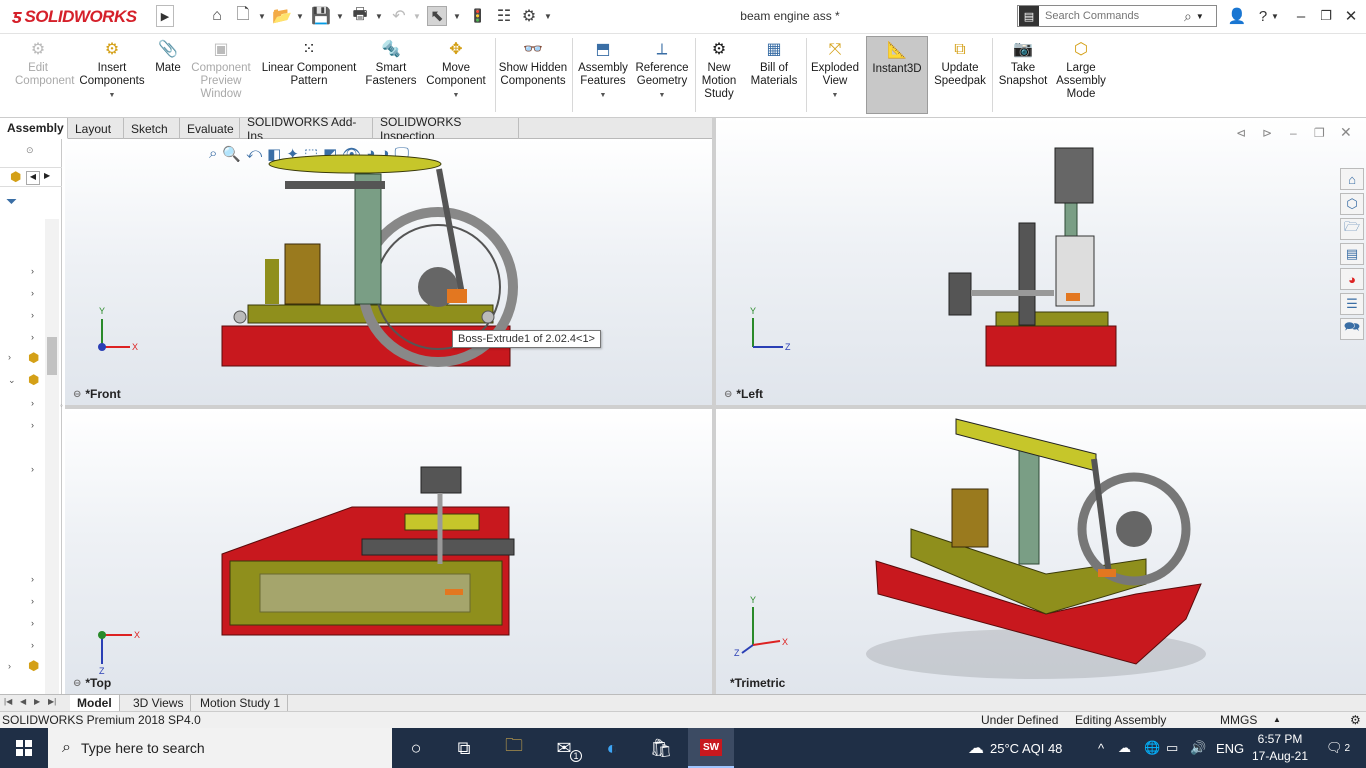 The height and width of the screenshot is (768, 1366). Describe the element at coordinates (1301, 16) in the screenshot. I see `minimize-button: –` at that location.